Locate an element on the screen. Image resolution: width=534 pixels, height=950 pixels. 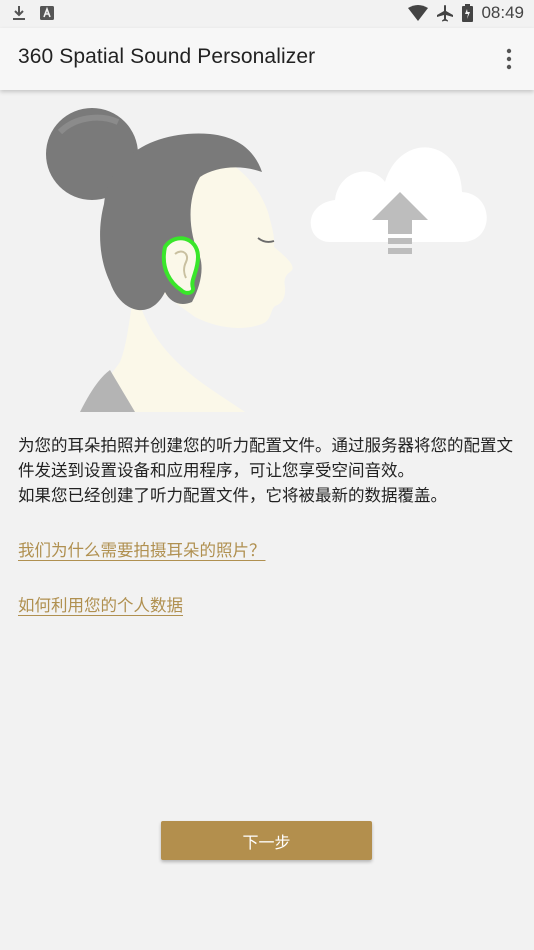
description-line-2: 如果您已经创建了听力配置文件，它将被最新的数据覆盖。 is located at coordinates (232, 495).